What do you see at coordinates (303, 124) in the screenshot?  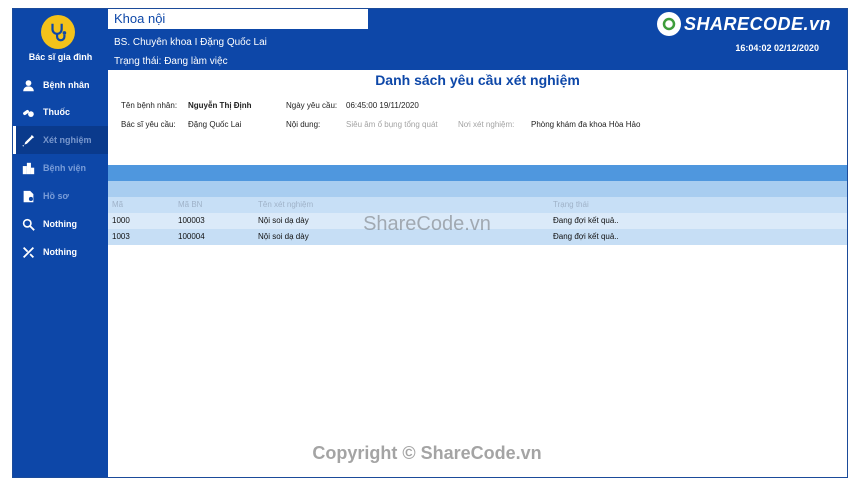 I see `content-label: Nội dung:` at bounding box center [303, 124].